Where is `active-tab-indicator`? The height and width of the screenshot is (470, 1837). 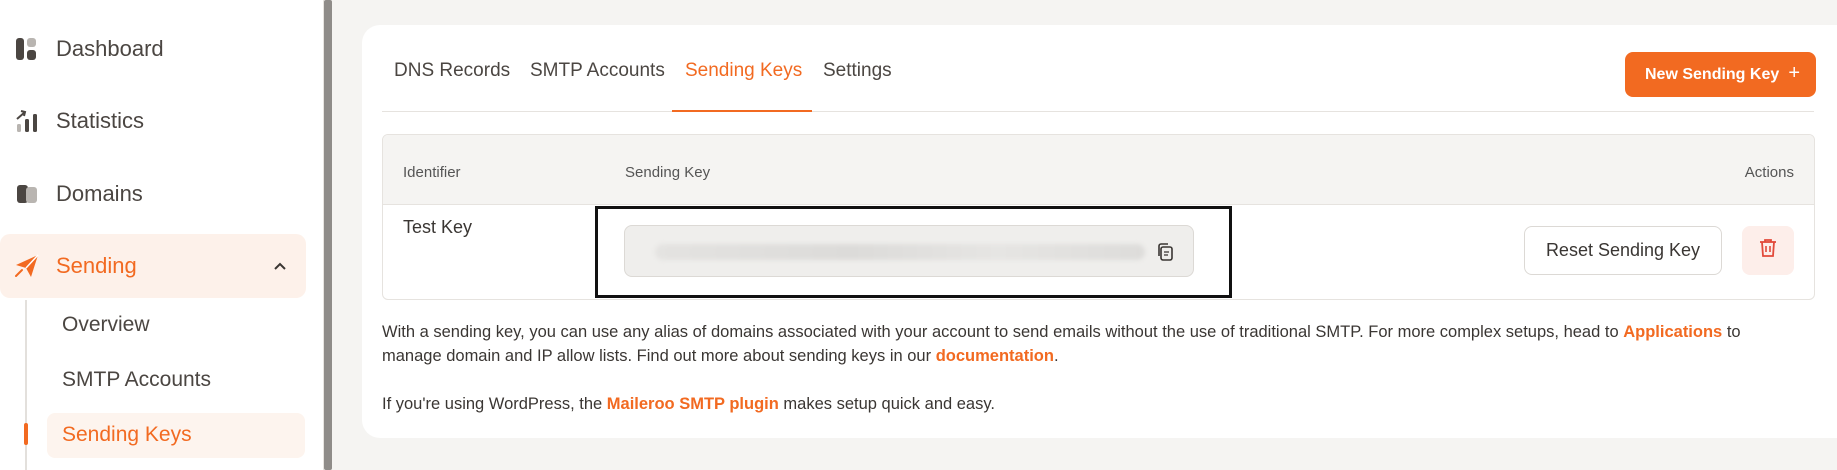
active-tab-indicator is located at coordinates (742, 111).